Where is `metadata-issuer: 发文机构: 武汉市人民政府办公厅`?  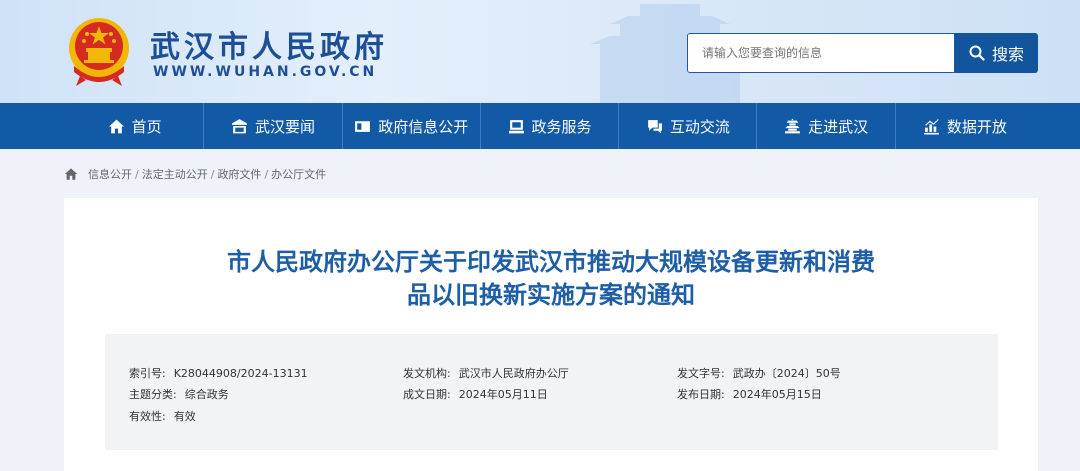 metadata-issuer: 发文机构: 武汉市人民政府办公厅 is located at coordinates (486, 373).